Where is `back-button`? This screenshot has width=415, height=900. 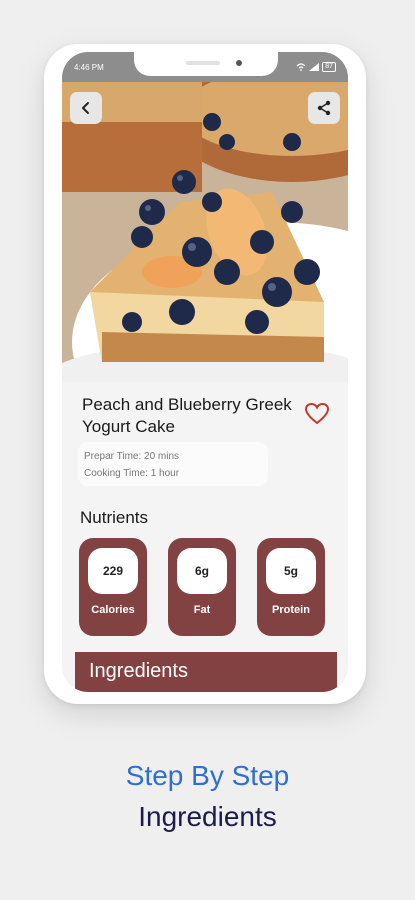
back-button is located at coordinates (86, 108).